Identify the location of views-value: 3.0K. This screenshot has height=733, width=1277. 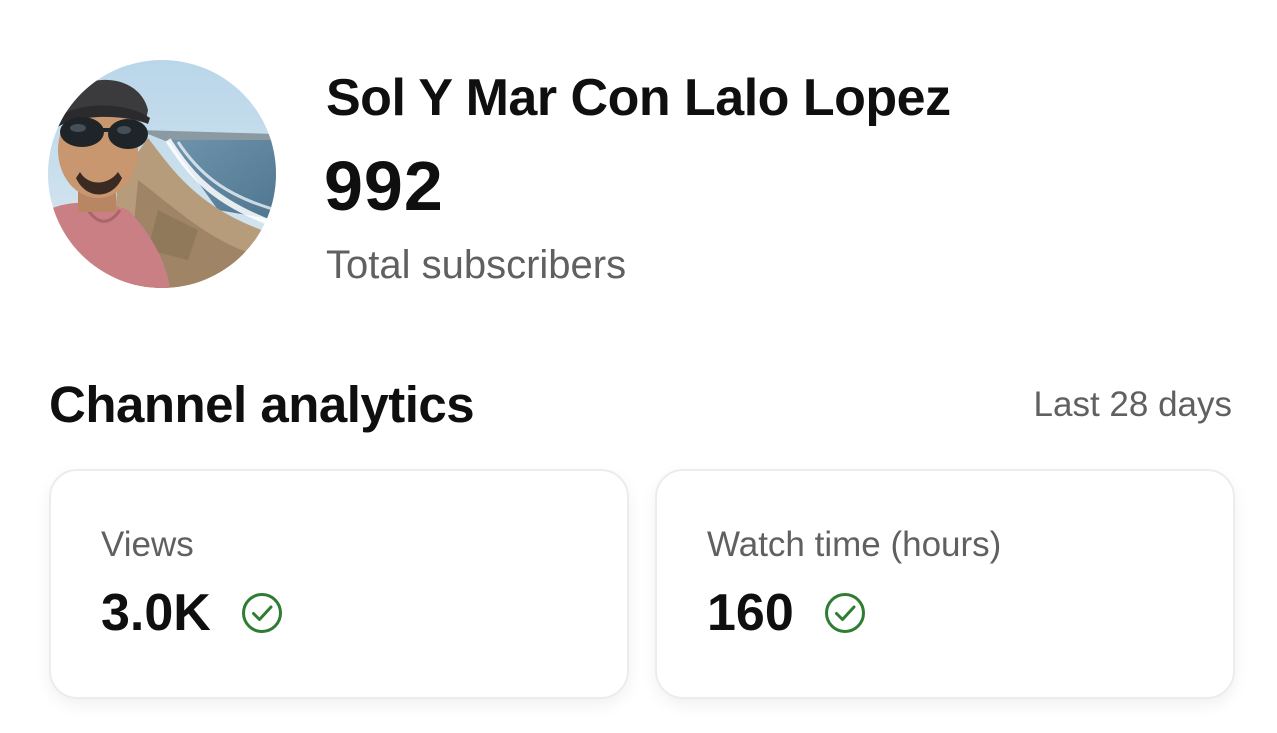
(156, 613).